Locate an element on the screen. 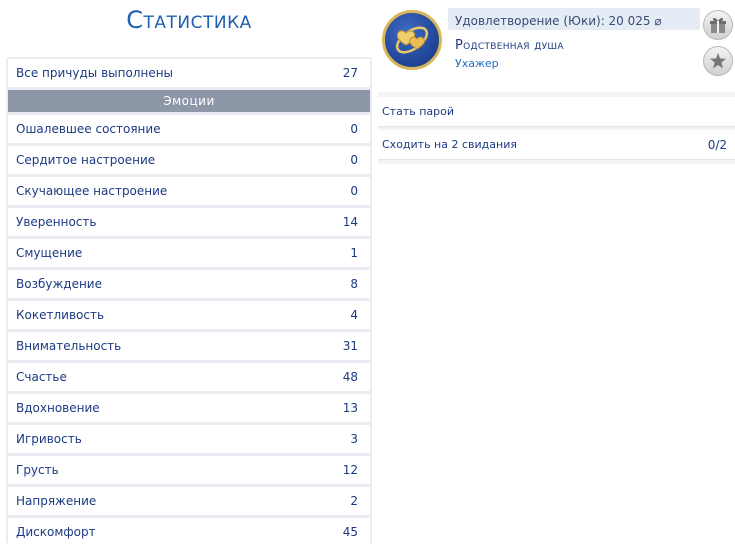  stat-value: 13 is located at coordinates (350, 408).